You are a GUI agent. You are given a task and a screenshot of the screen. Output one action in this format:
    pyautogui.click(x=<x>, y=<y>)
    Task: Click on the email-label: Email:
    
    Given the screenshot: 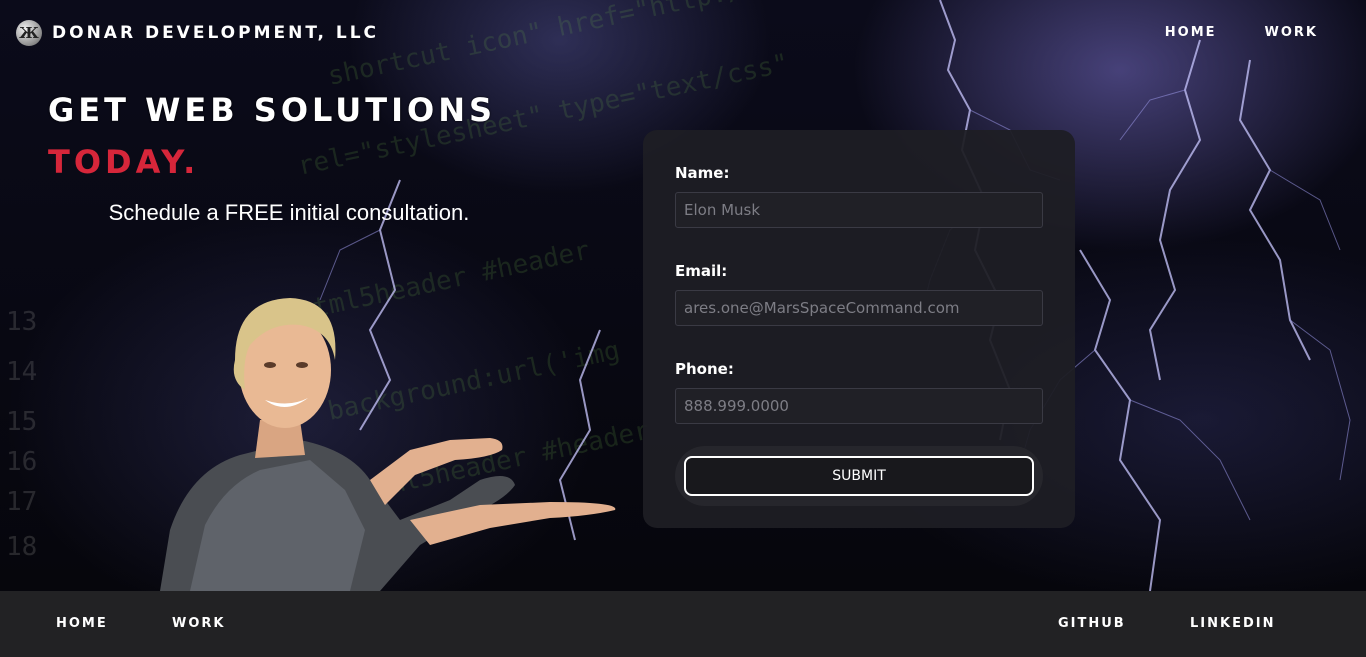 What is the action you would take?
    pyautogui.click(x=701, y=271)
    